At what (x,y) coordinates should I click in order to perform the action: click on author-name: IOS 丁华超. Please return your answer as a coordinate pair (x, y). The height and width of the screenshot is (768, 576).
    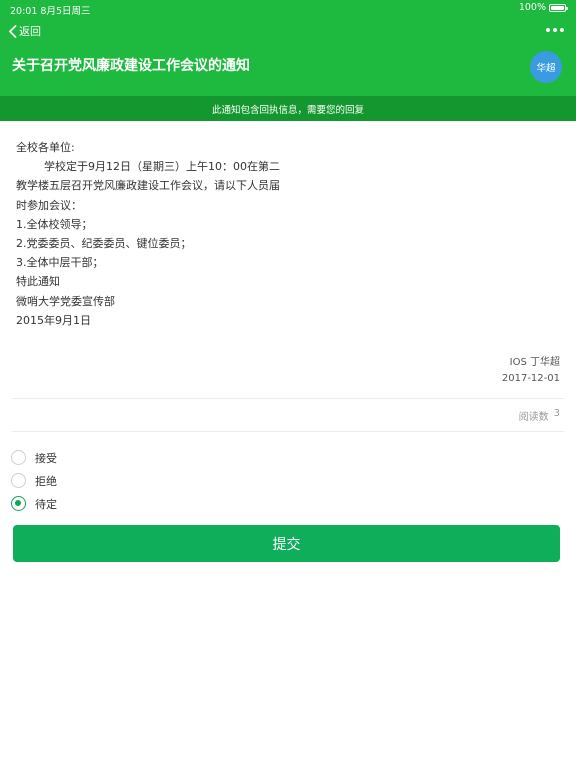
    Looking at the image, I should click on (534, 362).